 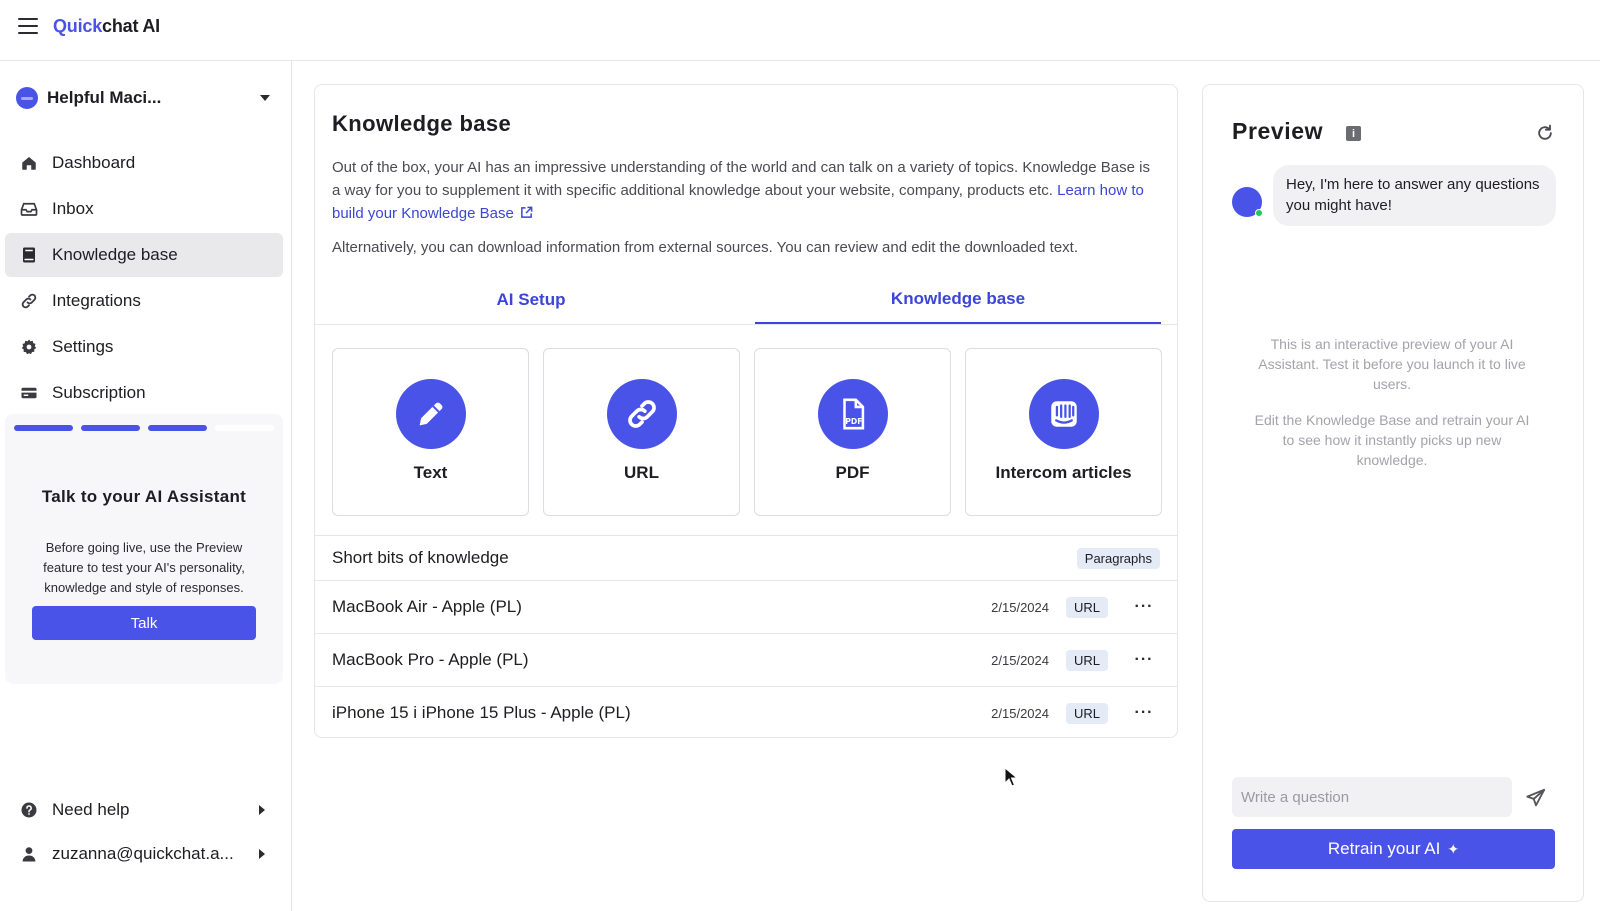 I want to click on retrain-button: Retrain your AI ✦, so click(x=1393, y=849).